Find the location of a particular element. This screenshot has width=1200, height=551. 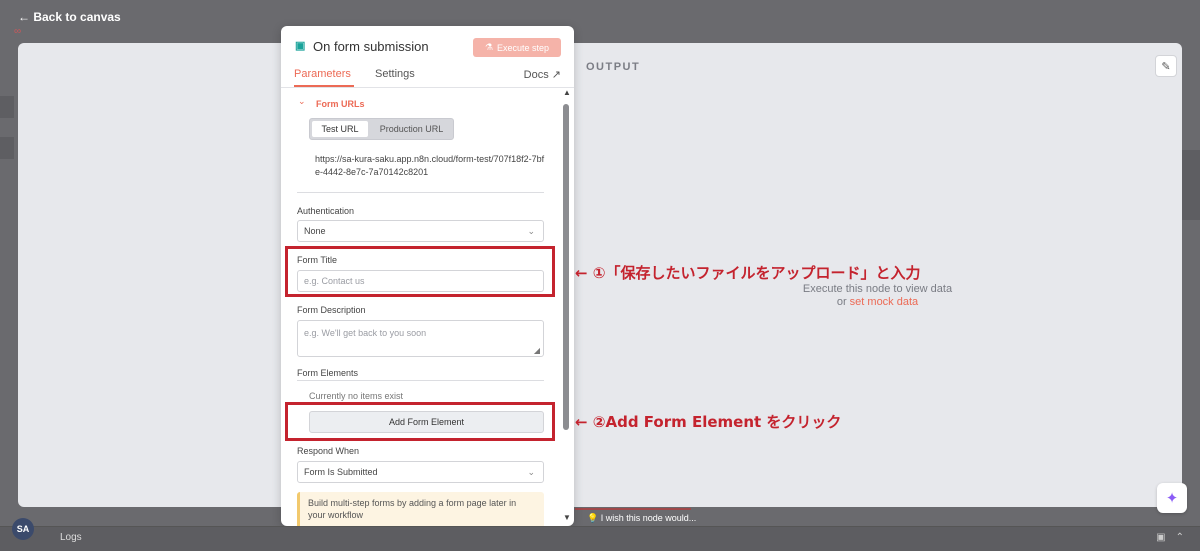

highlight-add-form-element is located at coordinates (420, 421).